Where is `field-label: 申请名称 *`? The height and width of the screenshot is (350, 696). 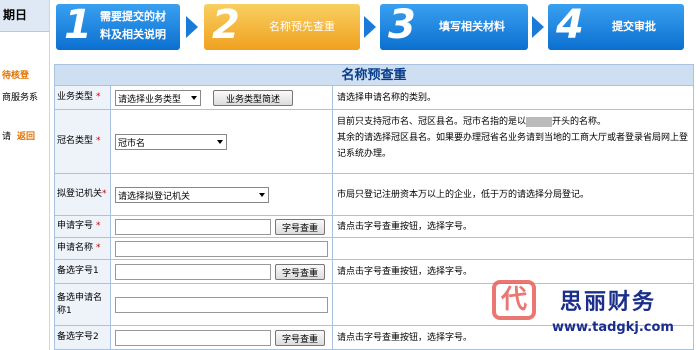
field-label: 申请名称 * is located at coordinates (83, 248).